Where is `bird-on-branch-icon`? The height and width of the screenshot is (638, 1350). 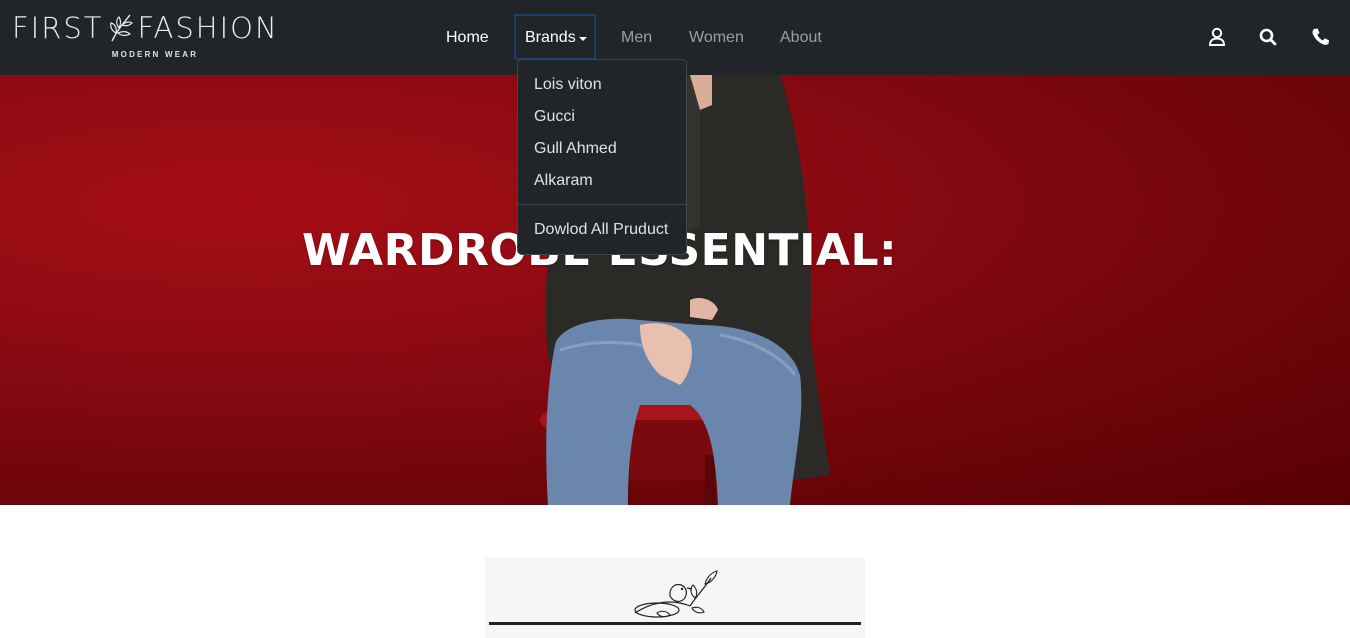
bird-on-branch-icon is located at coordinates (676, 594).